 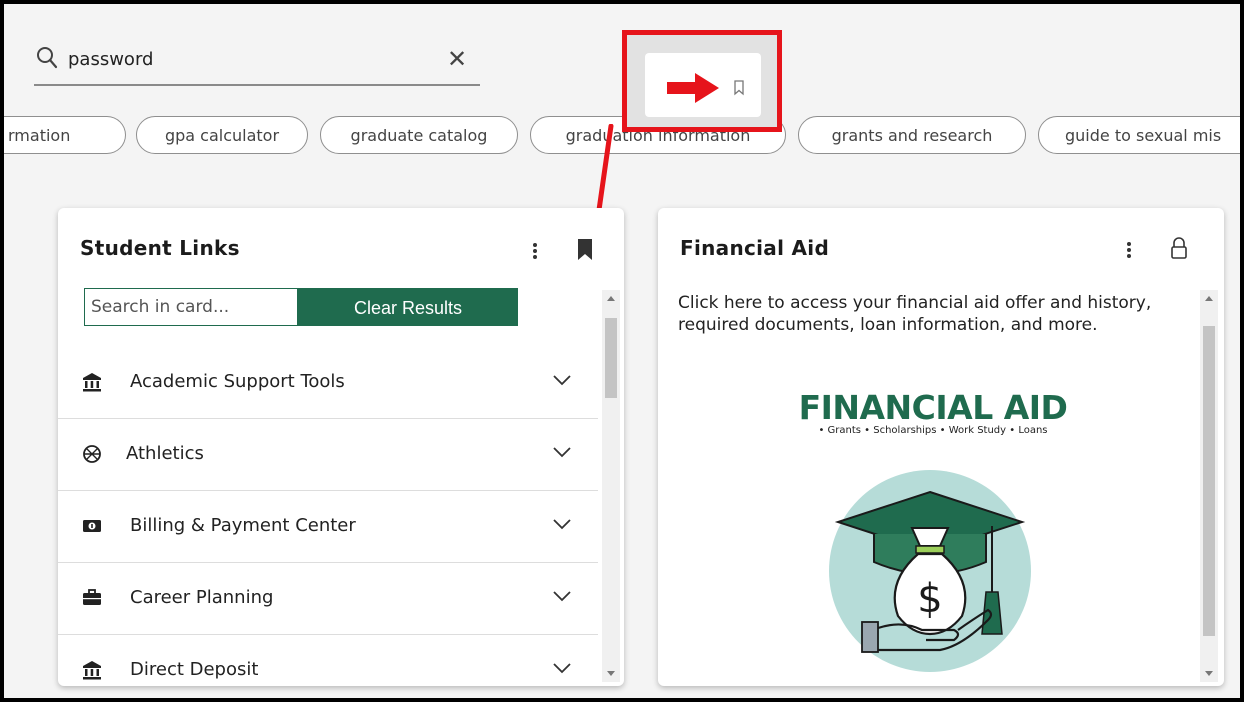 I want to click on accordion-label: Athletics, so click(x=165, y=453).